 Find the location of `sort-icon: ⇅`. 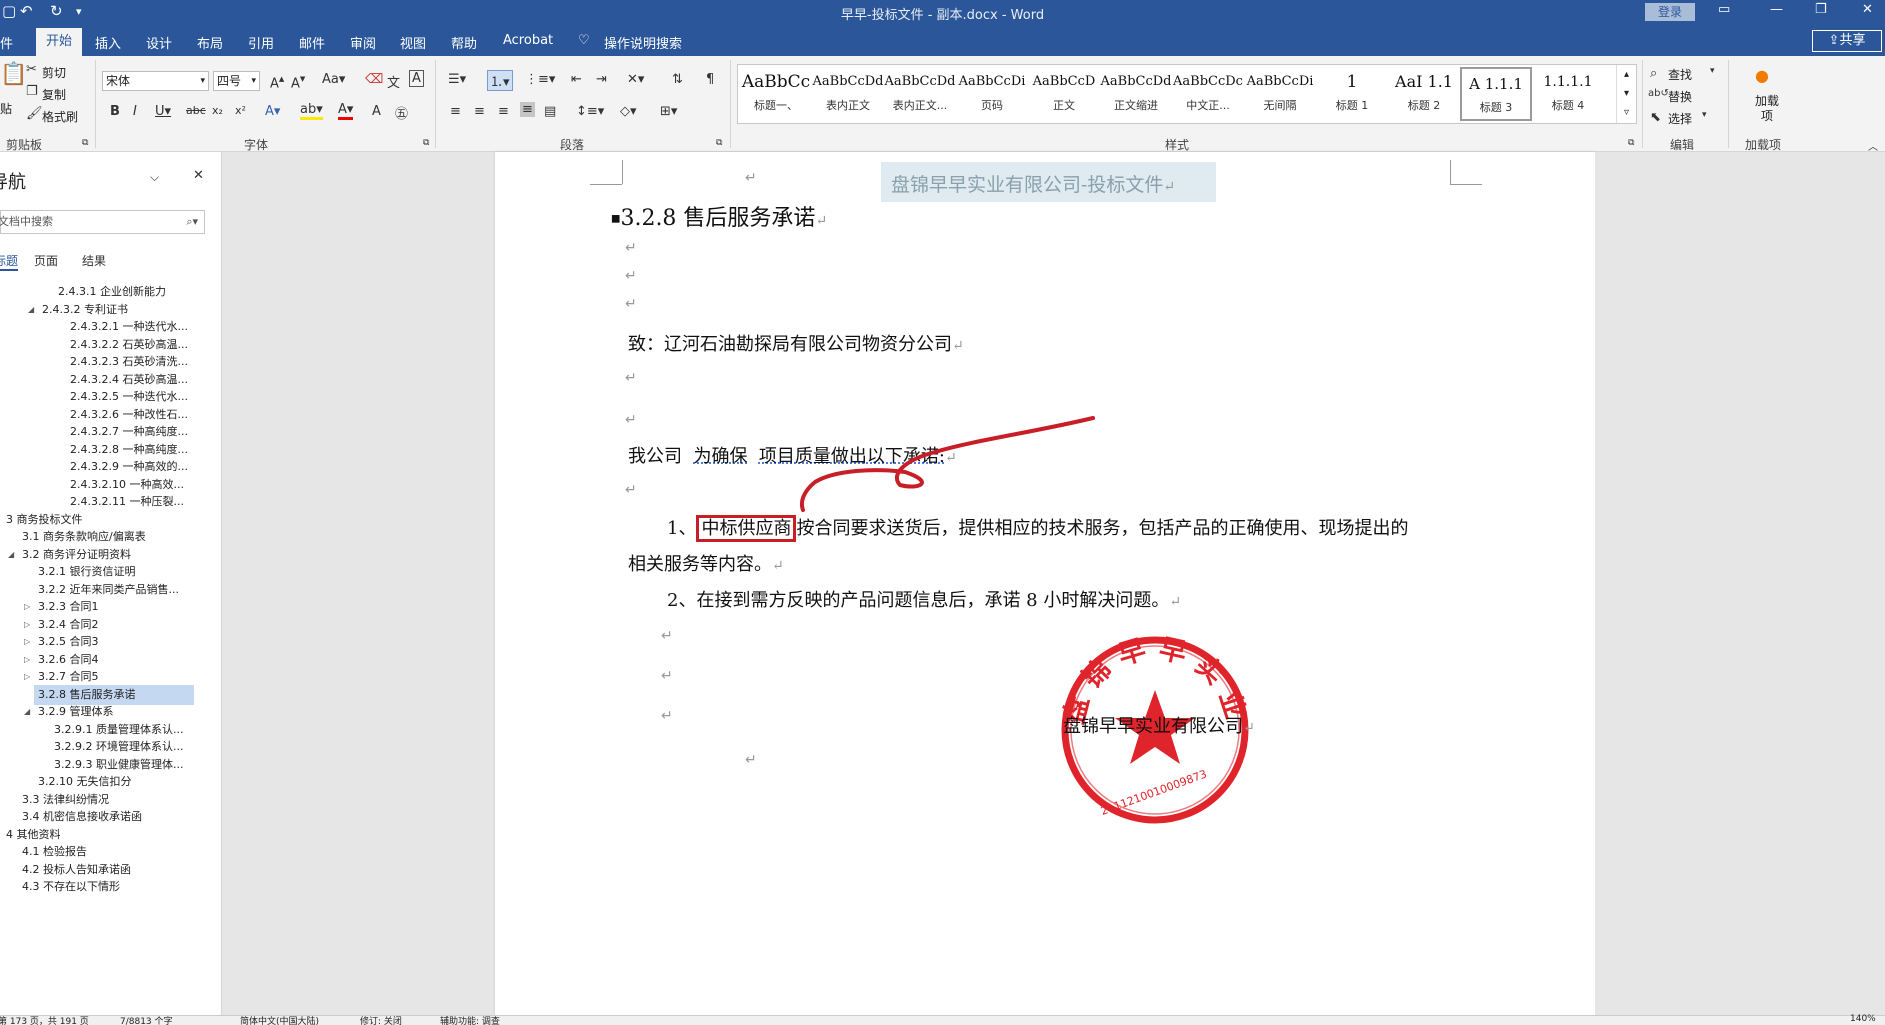

sort-icon: ⇅ is located at coordinates (677, 79).